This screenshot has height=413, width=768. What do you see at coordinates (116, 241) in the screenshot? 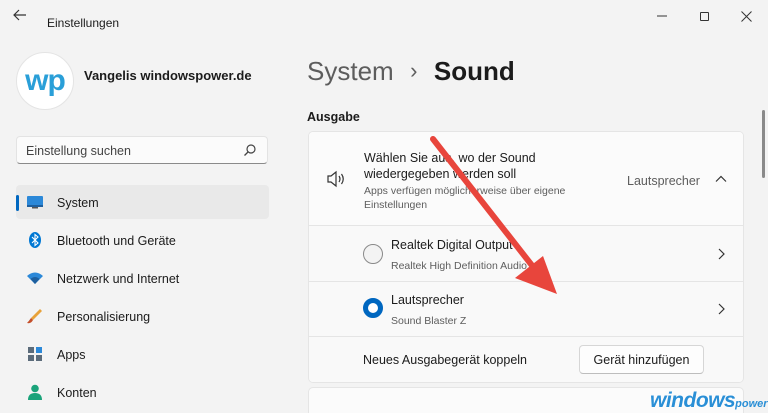
I see `sidebar-item-label: Bluetooth und Geräte` at bounding box center [116, 241].